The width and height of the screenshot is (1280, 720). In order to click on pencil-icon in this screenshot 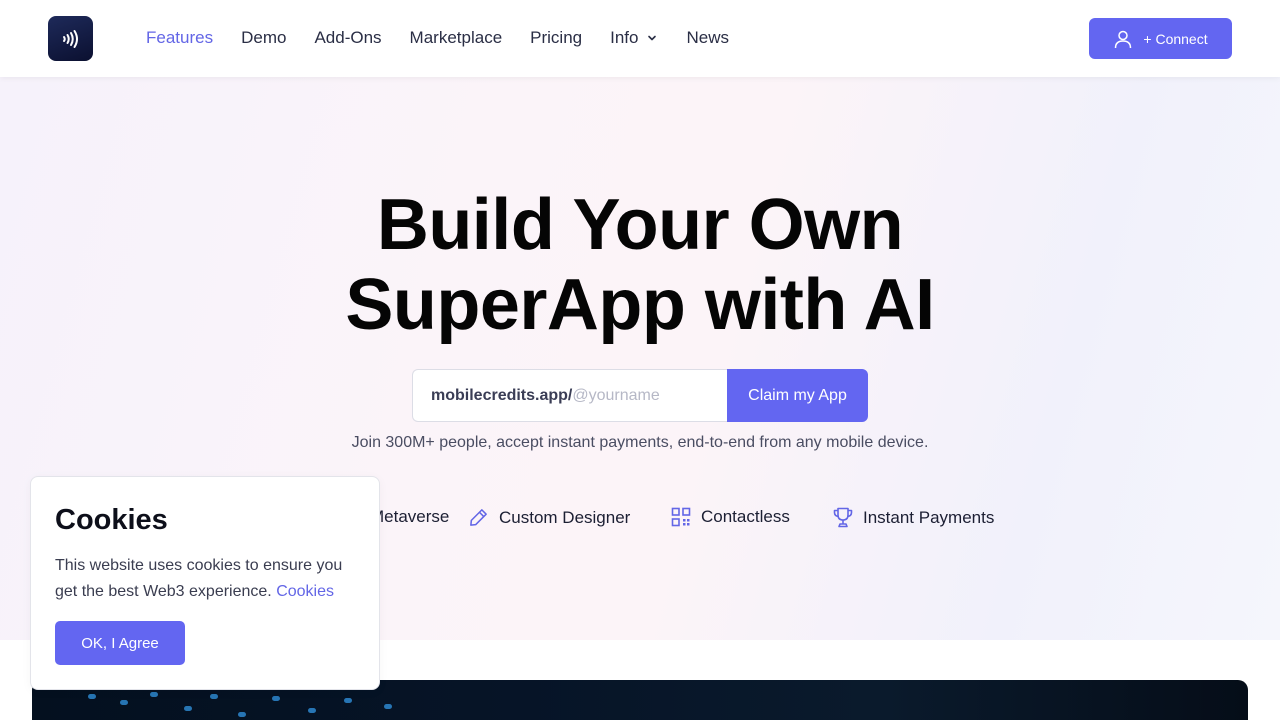, I will do `click(478, 517)`.